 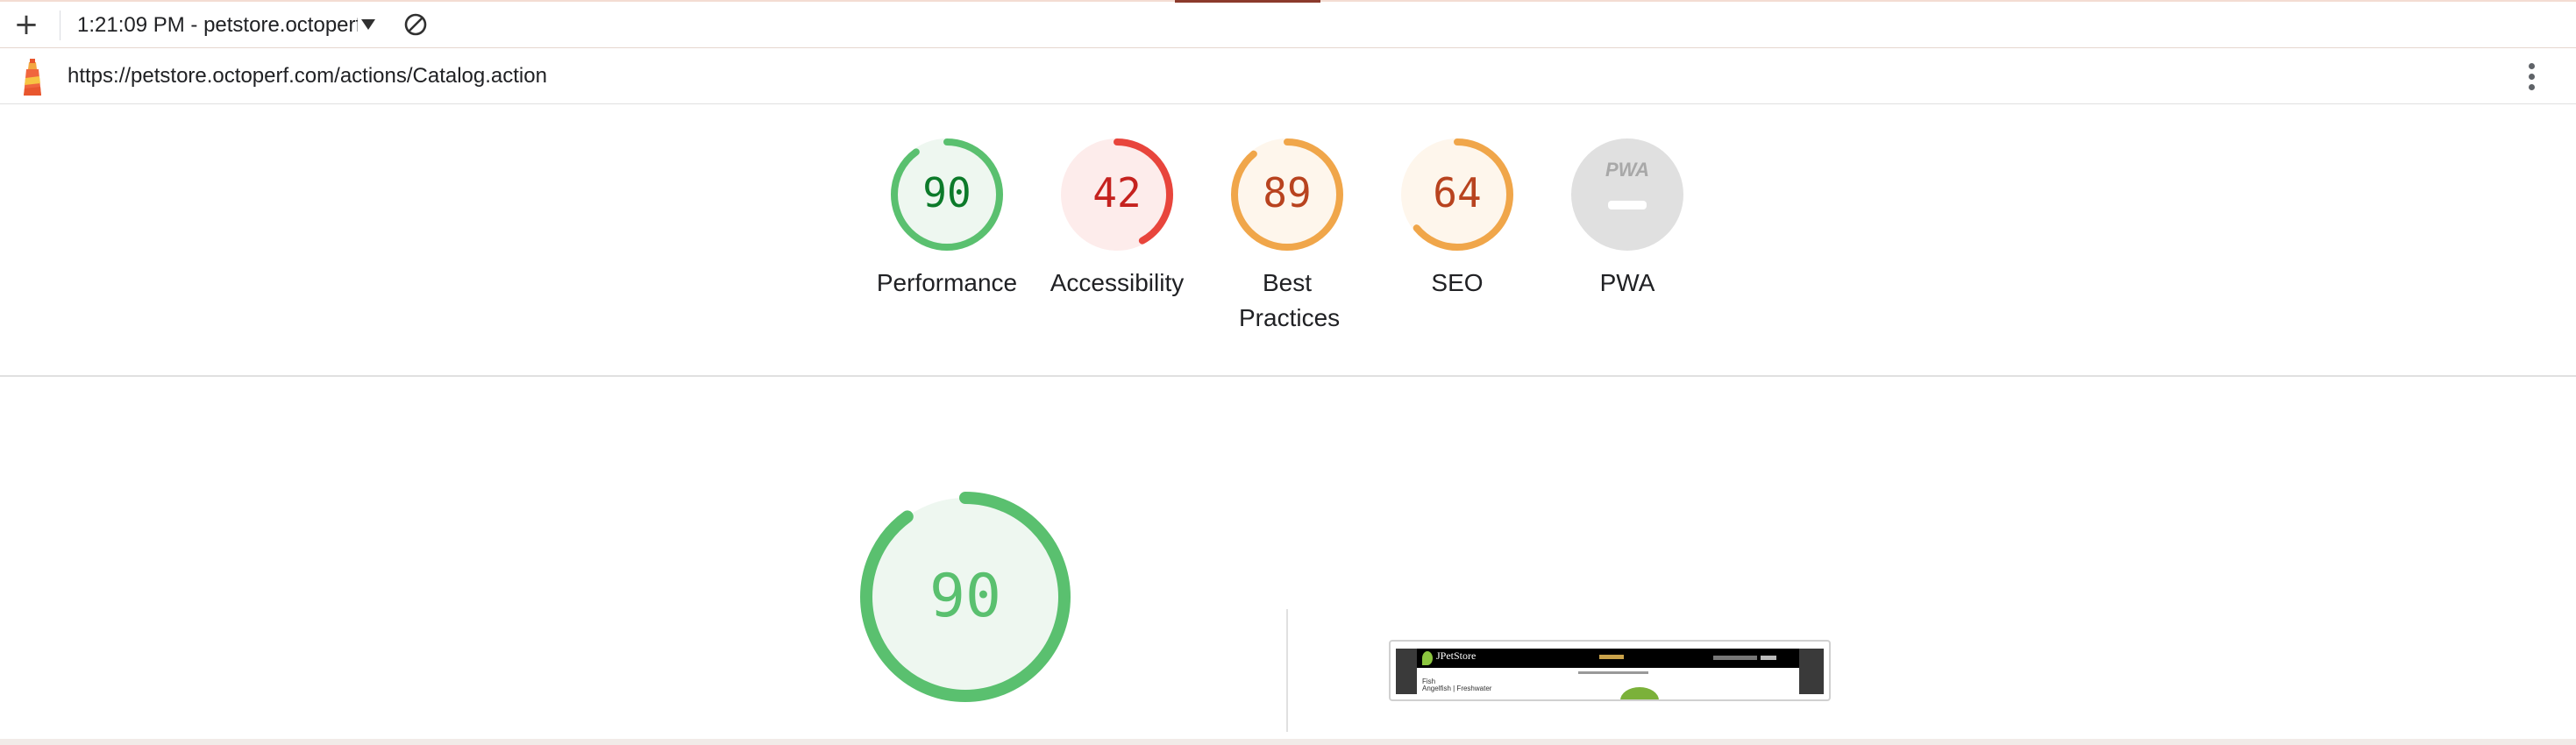 I want to click on gauge-seo-score: 64, so click(x=1457, y=192).